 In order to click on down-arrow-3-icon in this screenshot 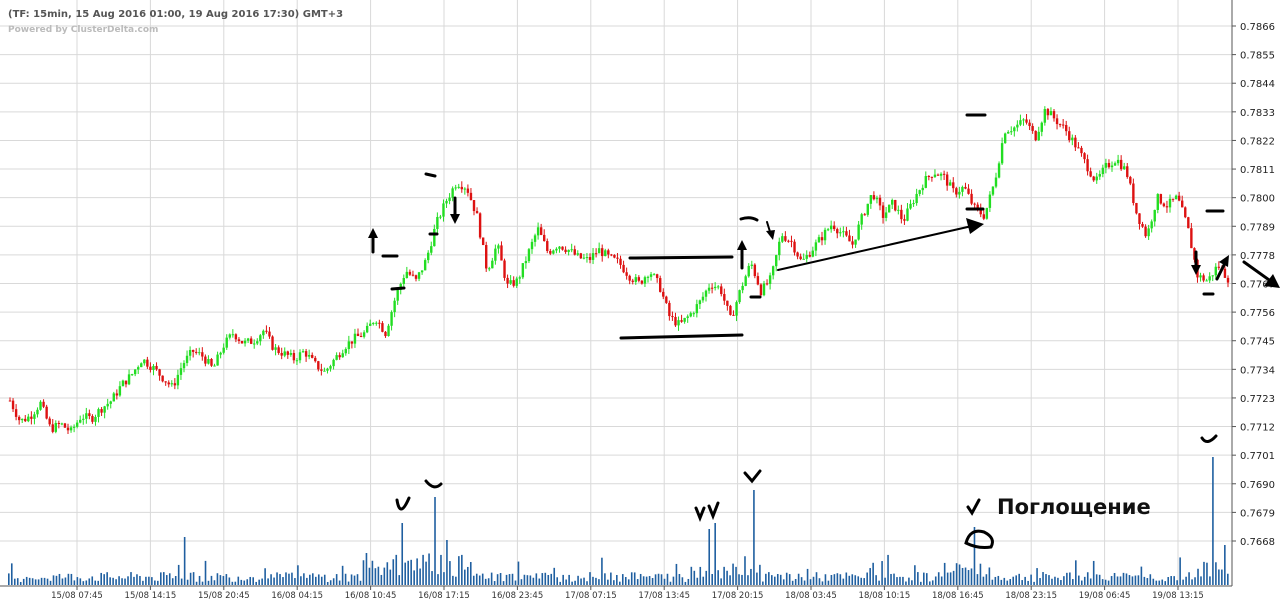, I will do `click(1196, 270)`.